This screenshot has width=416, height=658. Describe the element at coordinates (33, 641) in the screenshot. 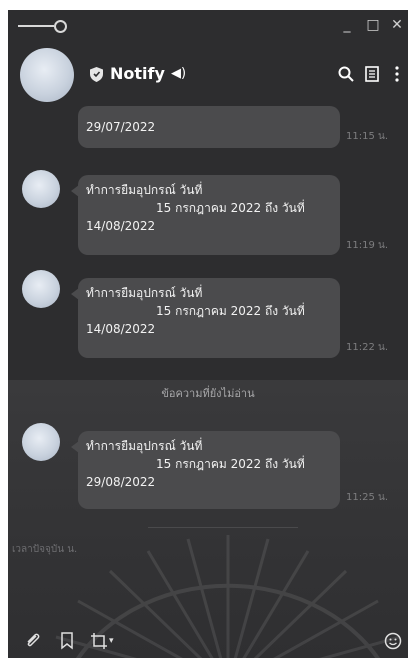

I see `paperclip-icon` at that location.